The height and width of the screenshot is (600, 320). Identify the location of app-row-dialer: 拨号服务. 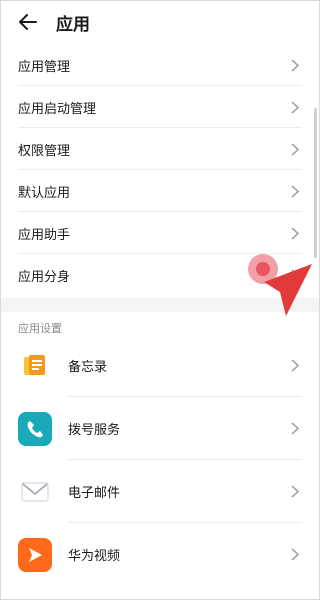
(160, 428).